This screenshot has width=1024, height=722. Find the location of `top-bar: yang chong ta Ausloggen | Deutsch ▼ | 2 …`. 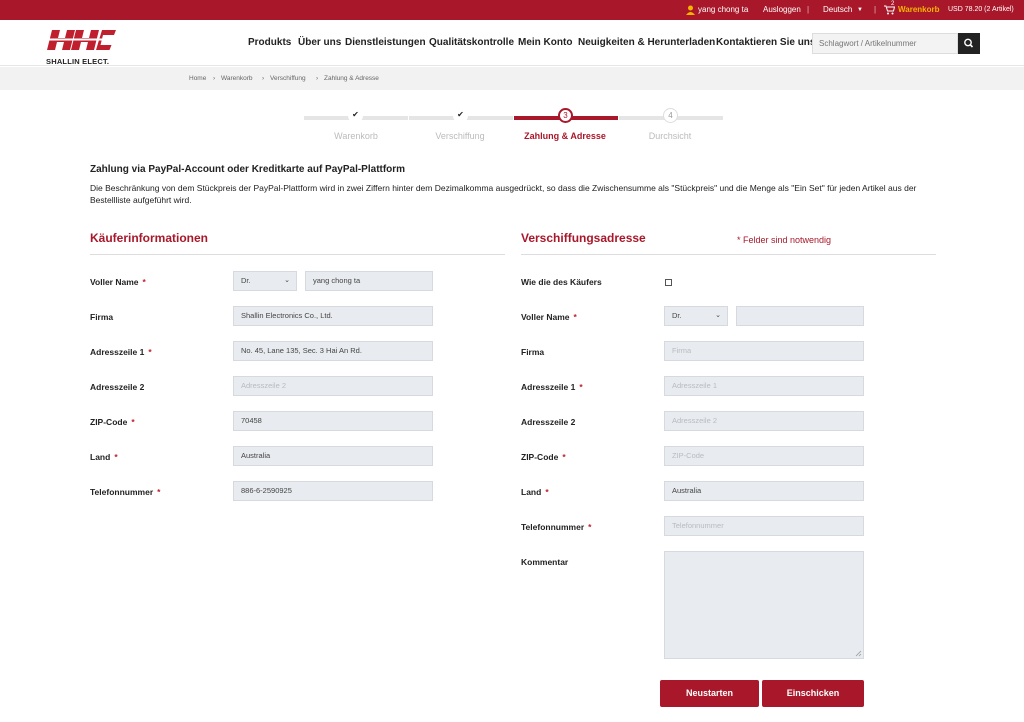

top-bar: yang chong ta Ausloggen | Deutsch ▼ | 2 … is located at coordinates (512, 10).